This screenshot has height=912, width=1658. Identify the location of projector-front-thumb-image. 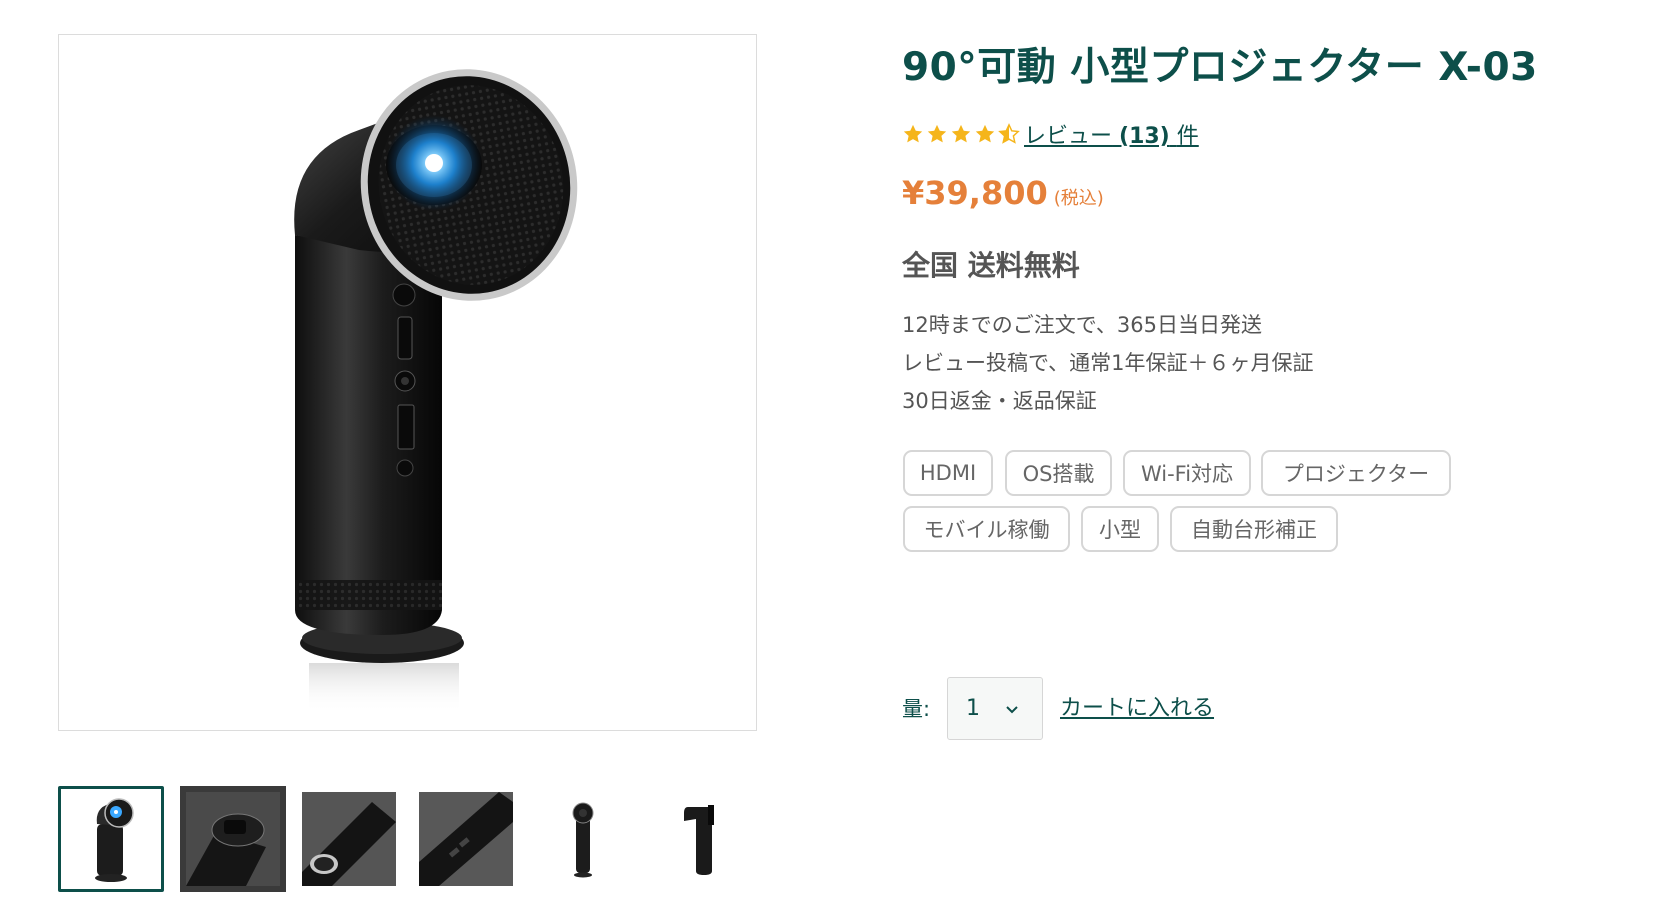
(114, 840).